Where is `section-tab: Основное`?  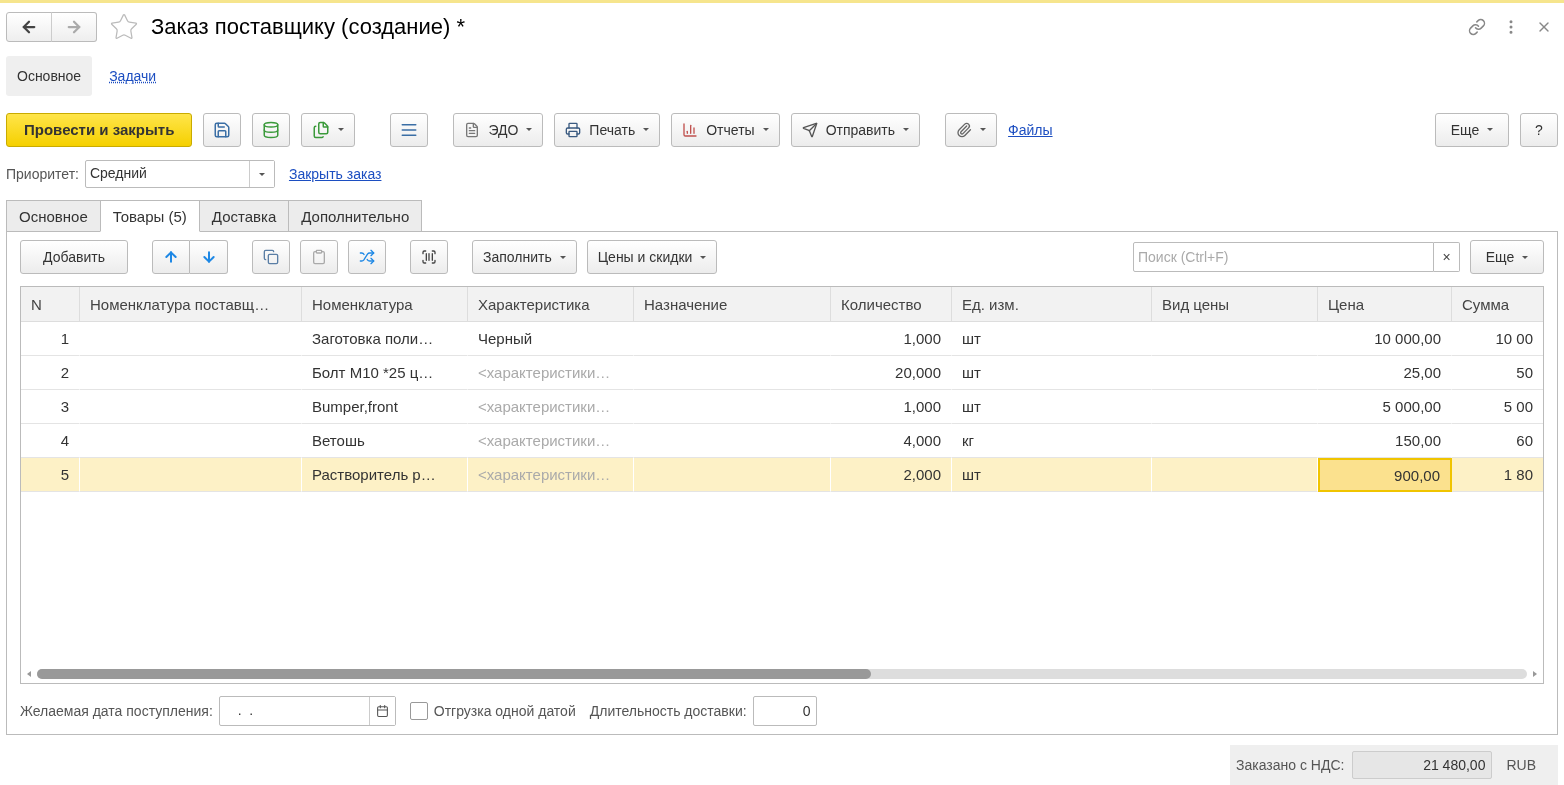
section-tab: Основное is located at coordinates (49, 75).